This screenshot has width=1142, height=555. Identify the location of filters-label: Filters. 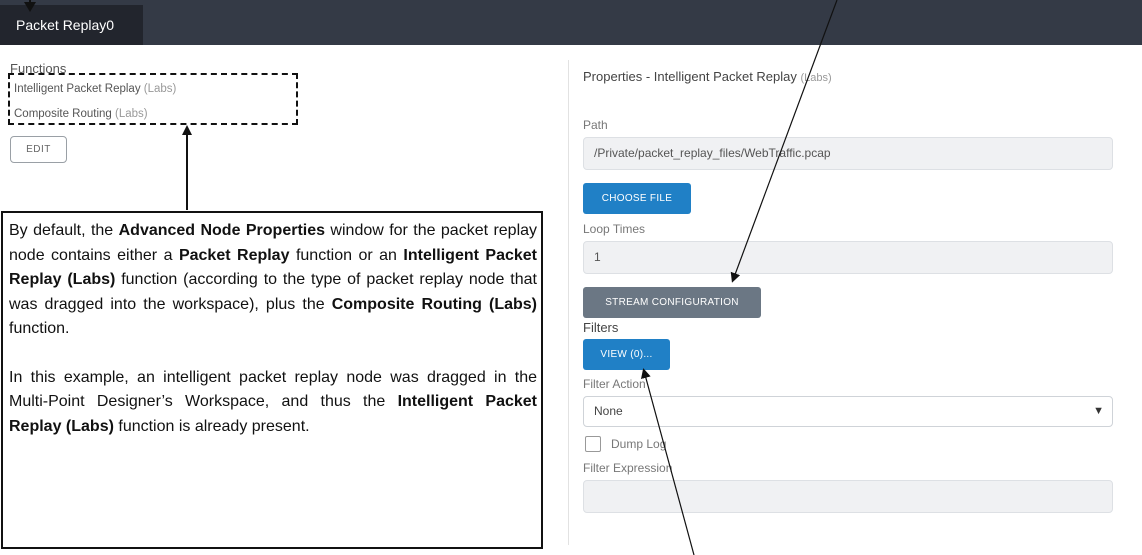
(601, 327).